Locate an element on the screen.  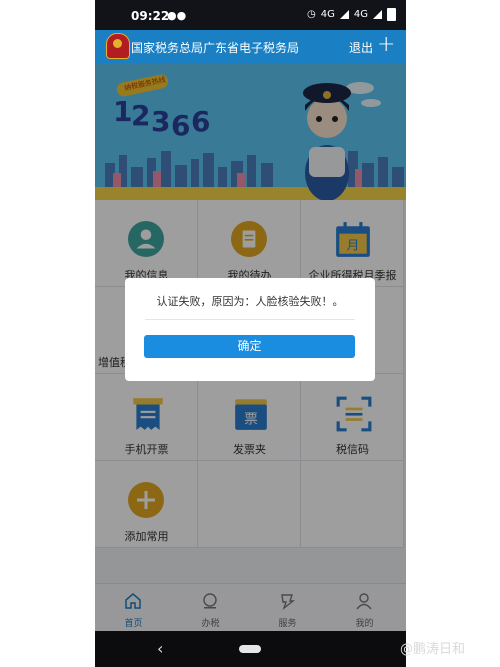
status-time: 09:22 is located at coordinates (150, 16).